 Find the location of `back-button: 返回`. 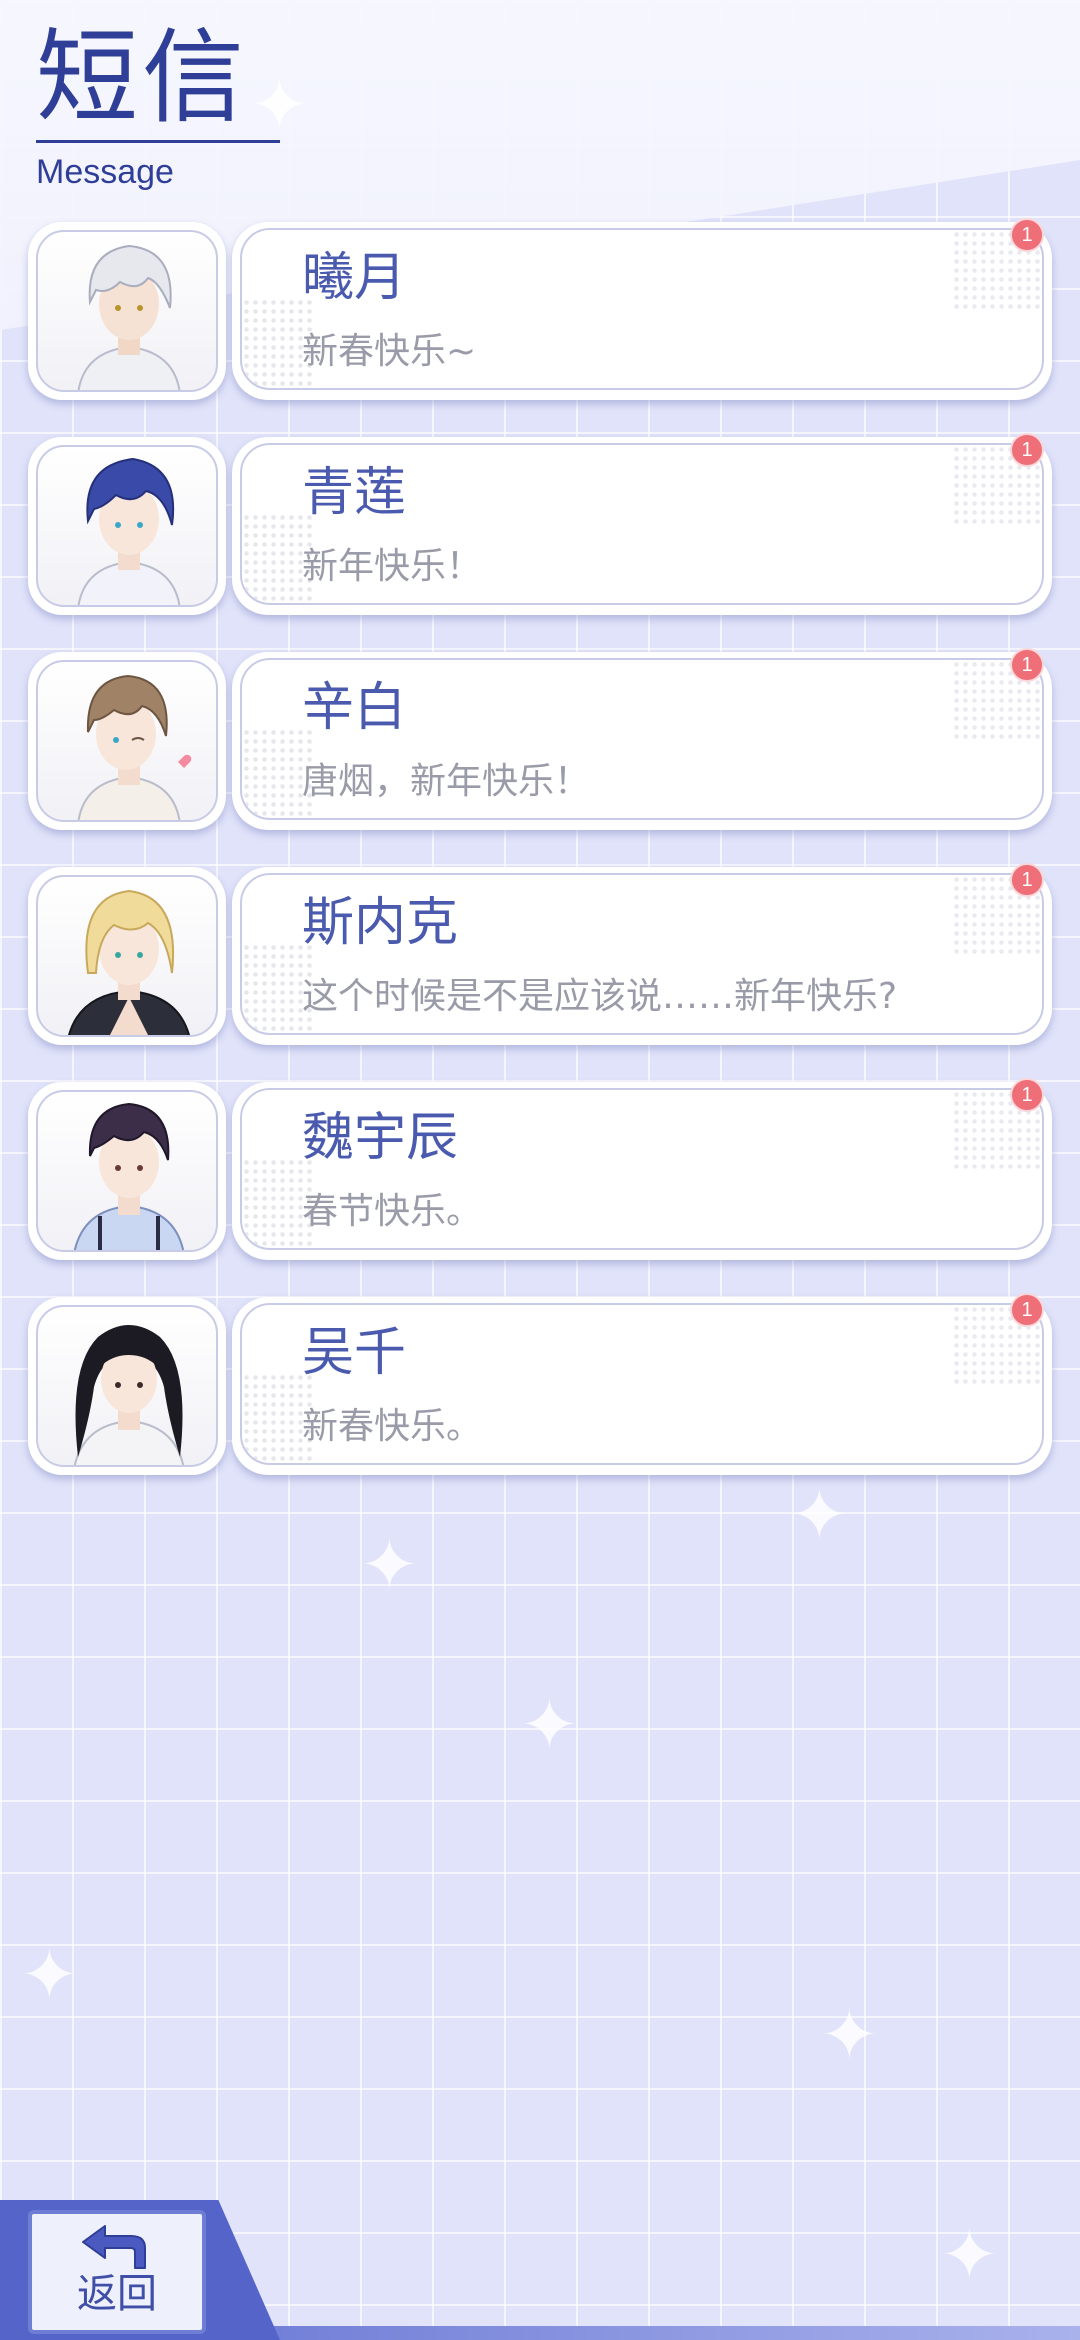

back-button: 返回 is located at coordinates (117, 2272).